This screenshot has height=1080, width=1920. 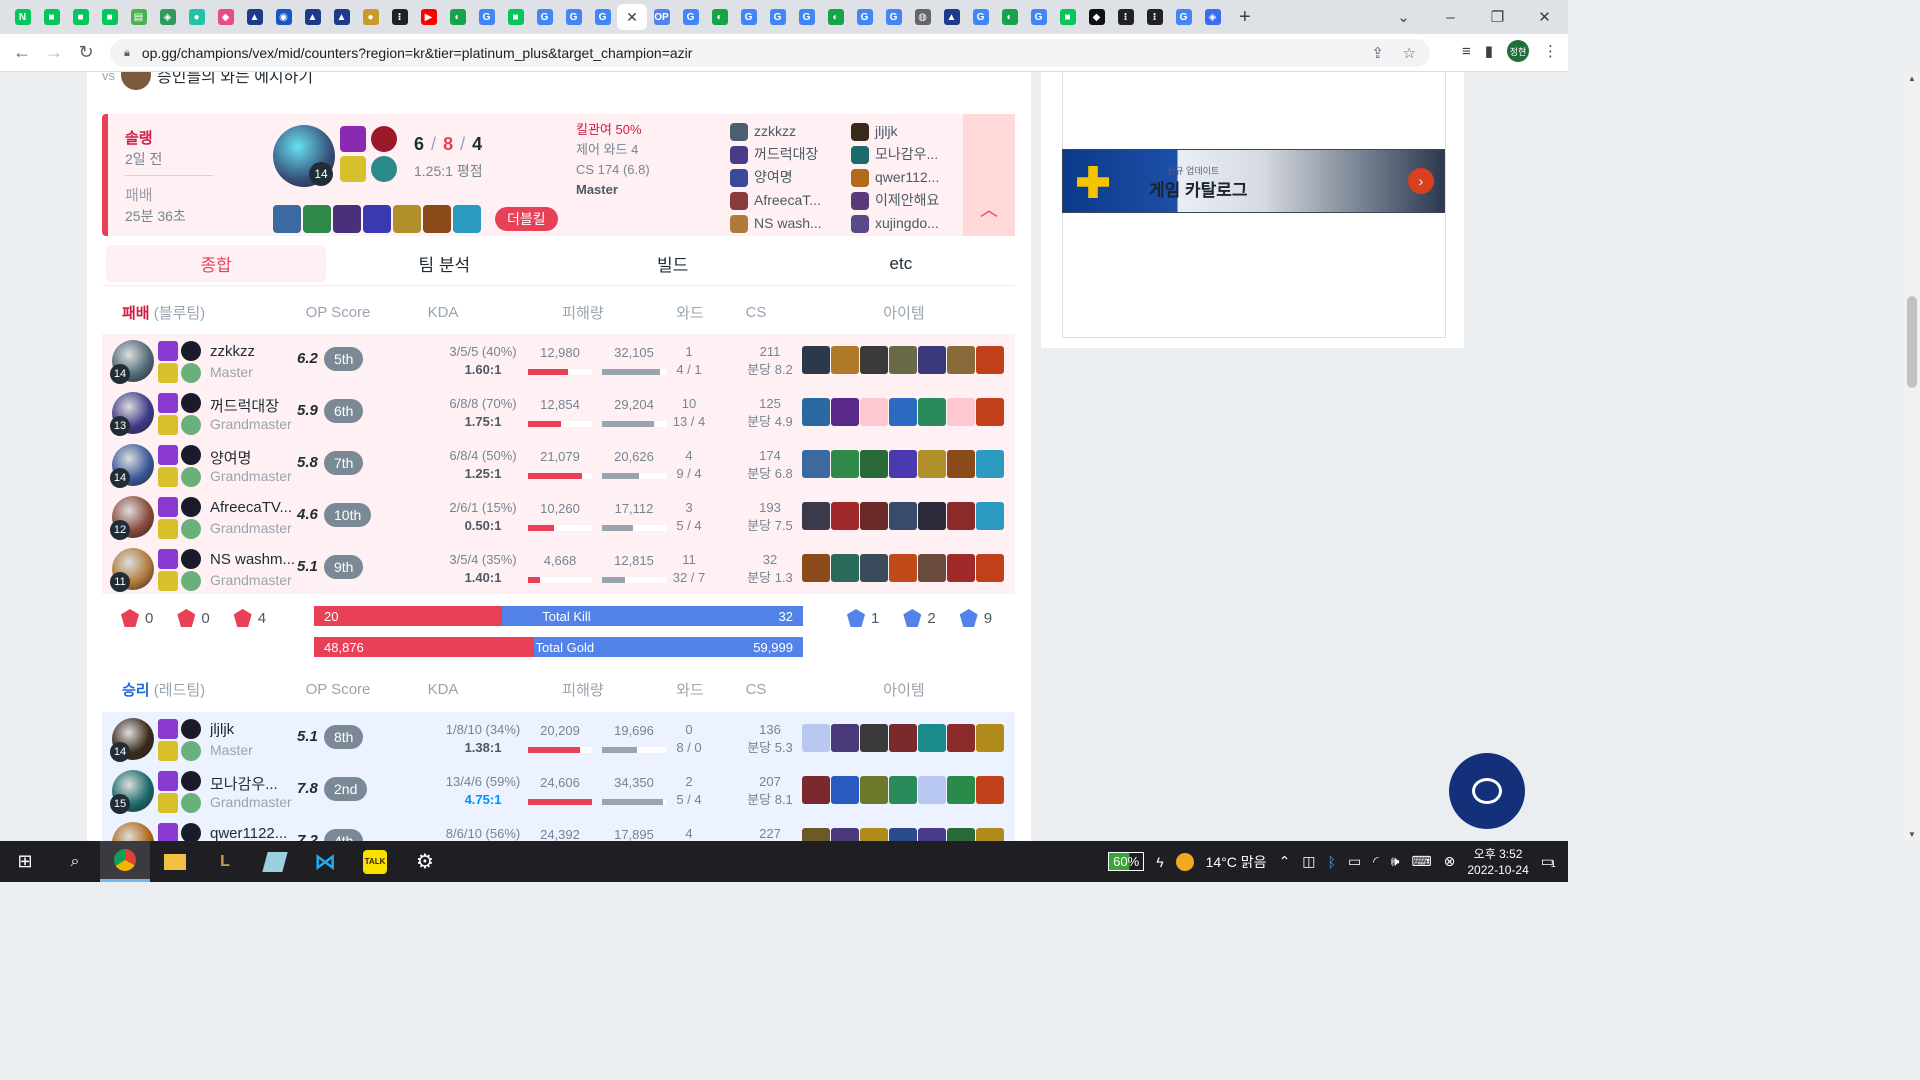 What do you see at coordinates (253, 351) in the screenshot?
I see `summoner-name: zzkkzz` at bounding box center [253, 351].